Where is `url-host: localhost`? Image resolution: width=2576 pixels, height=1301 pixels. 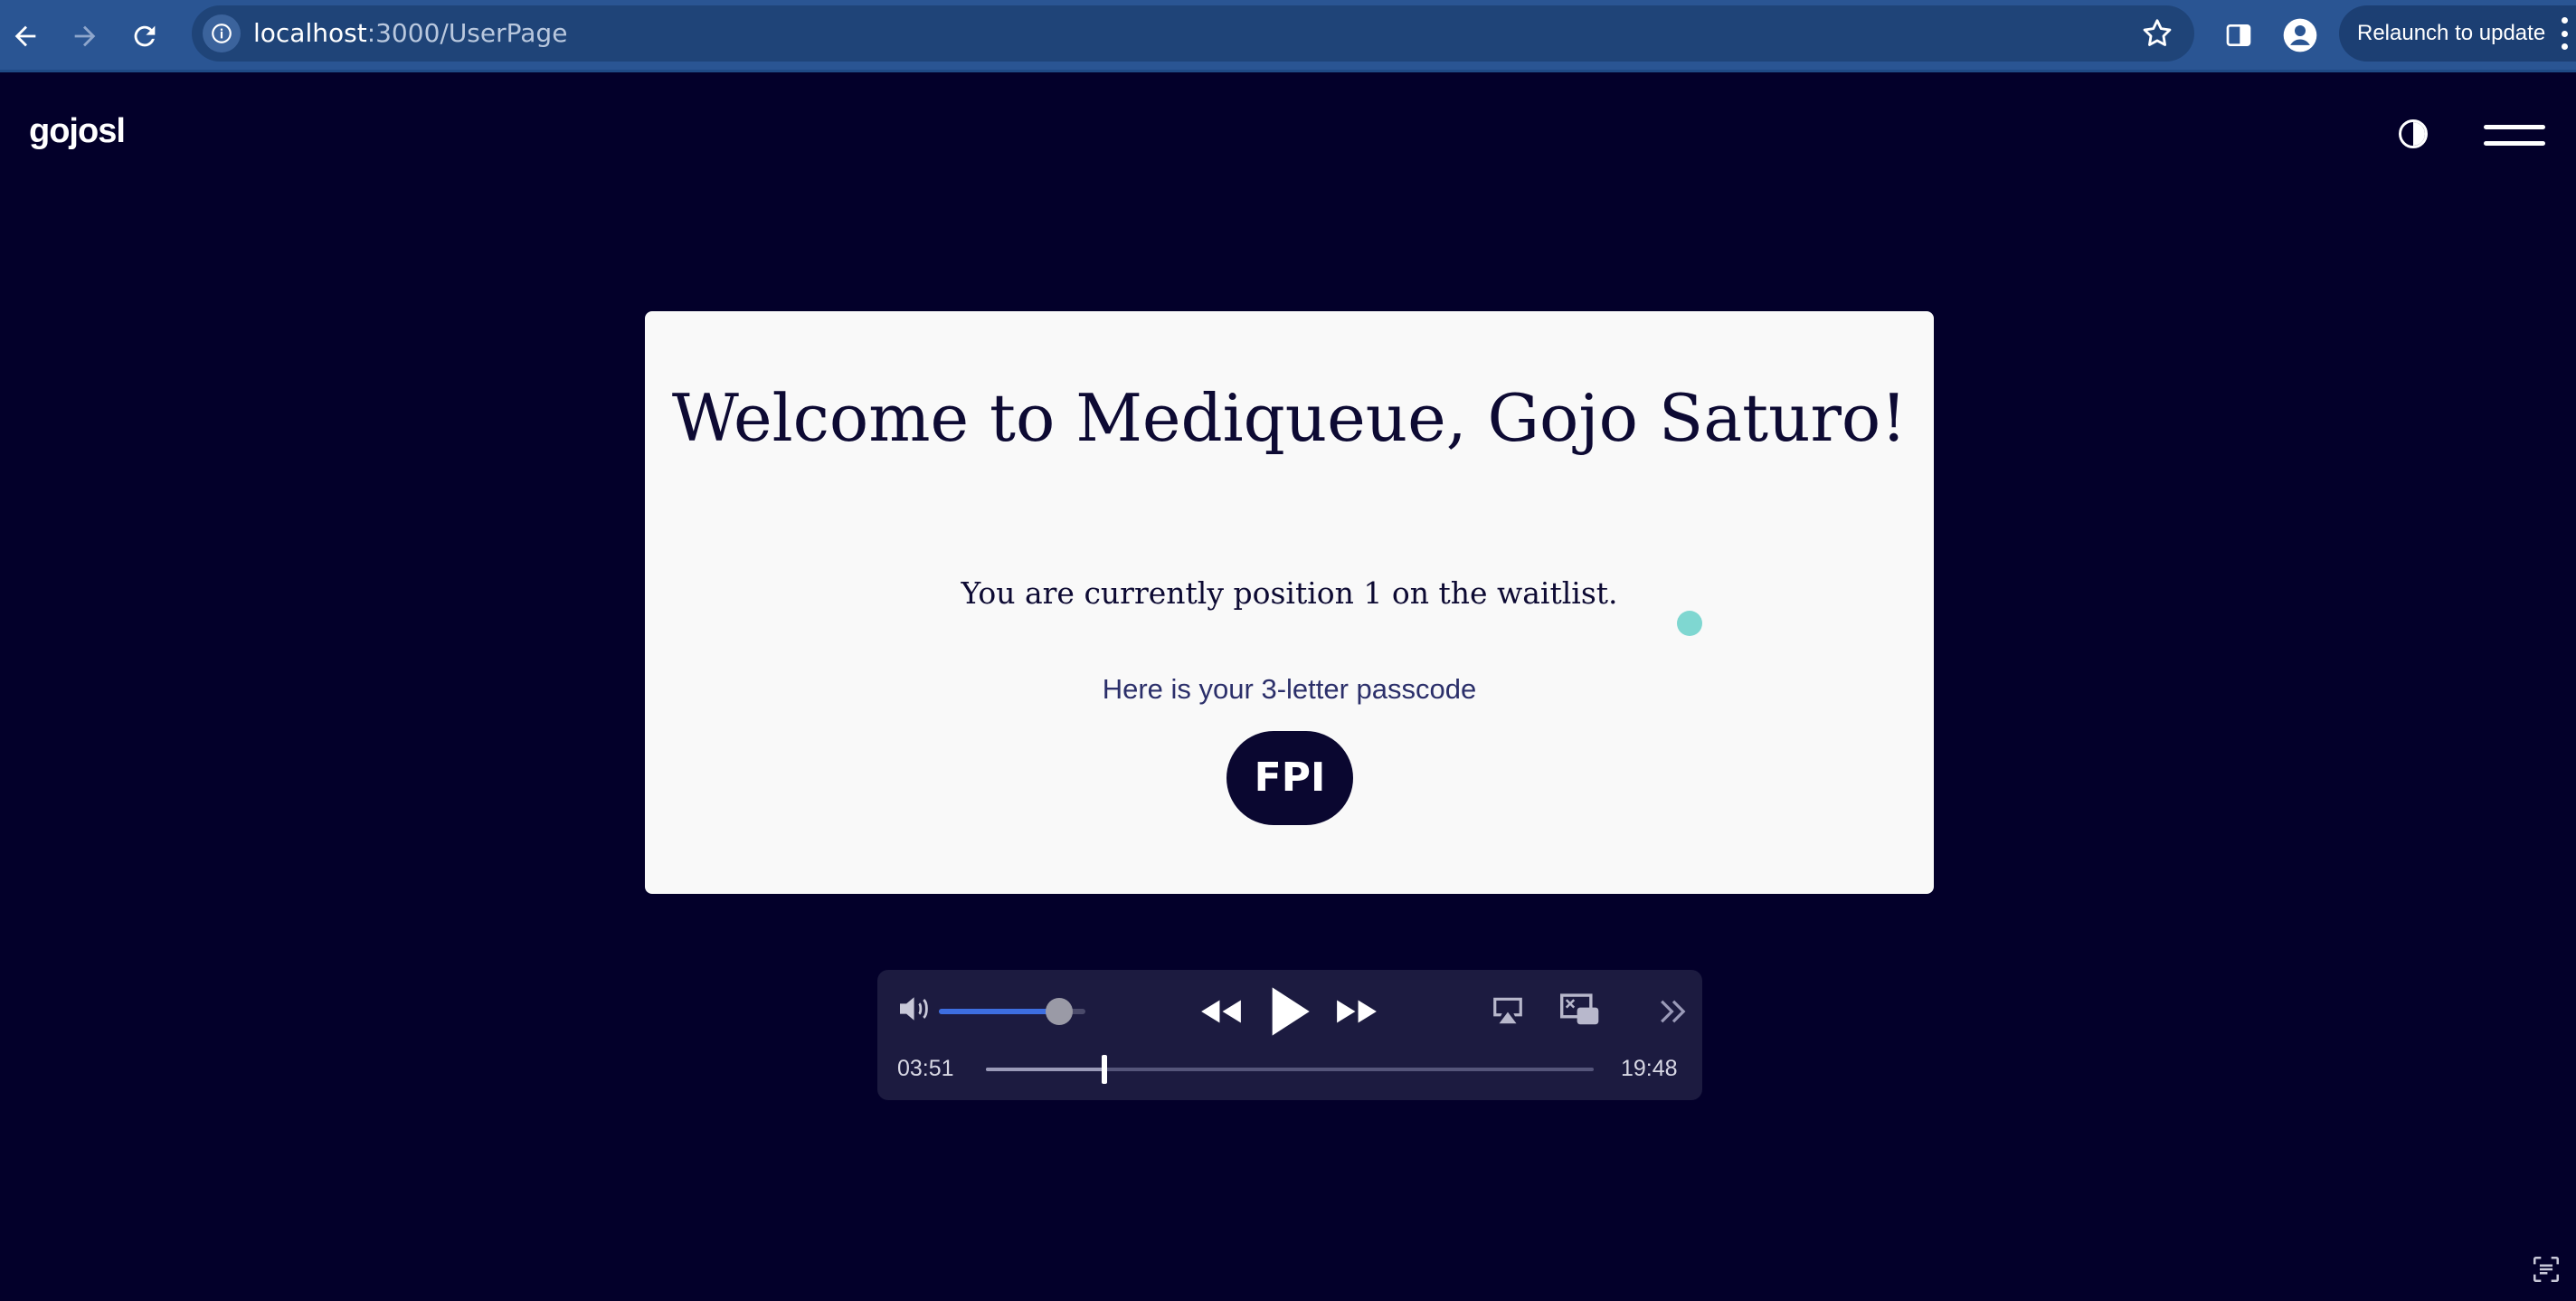 url-host: localhost is located at coordinates (310, 33).